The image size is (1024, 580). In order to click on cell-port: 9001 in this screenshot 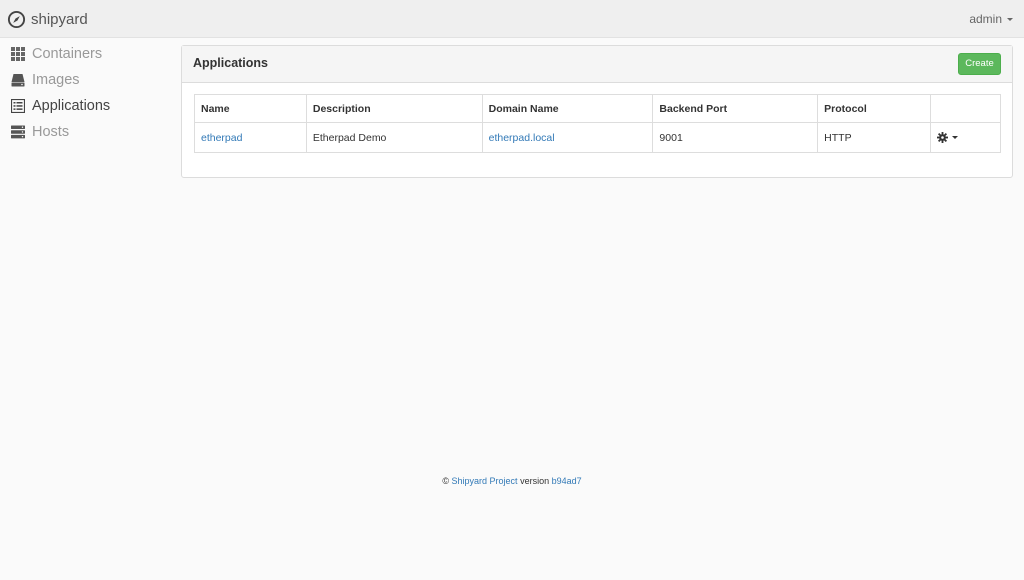, I will do `click(735, 137)`.